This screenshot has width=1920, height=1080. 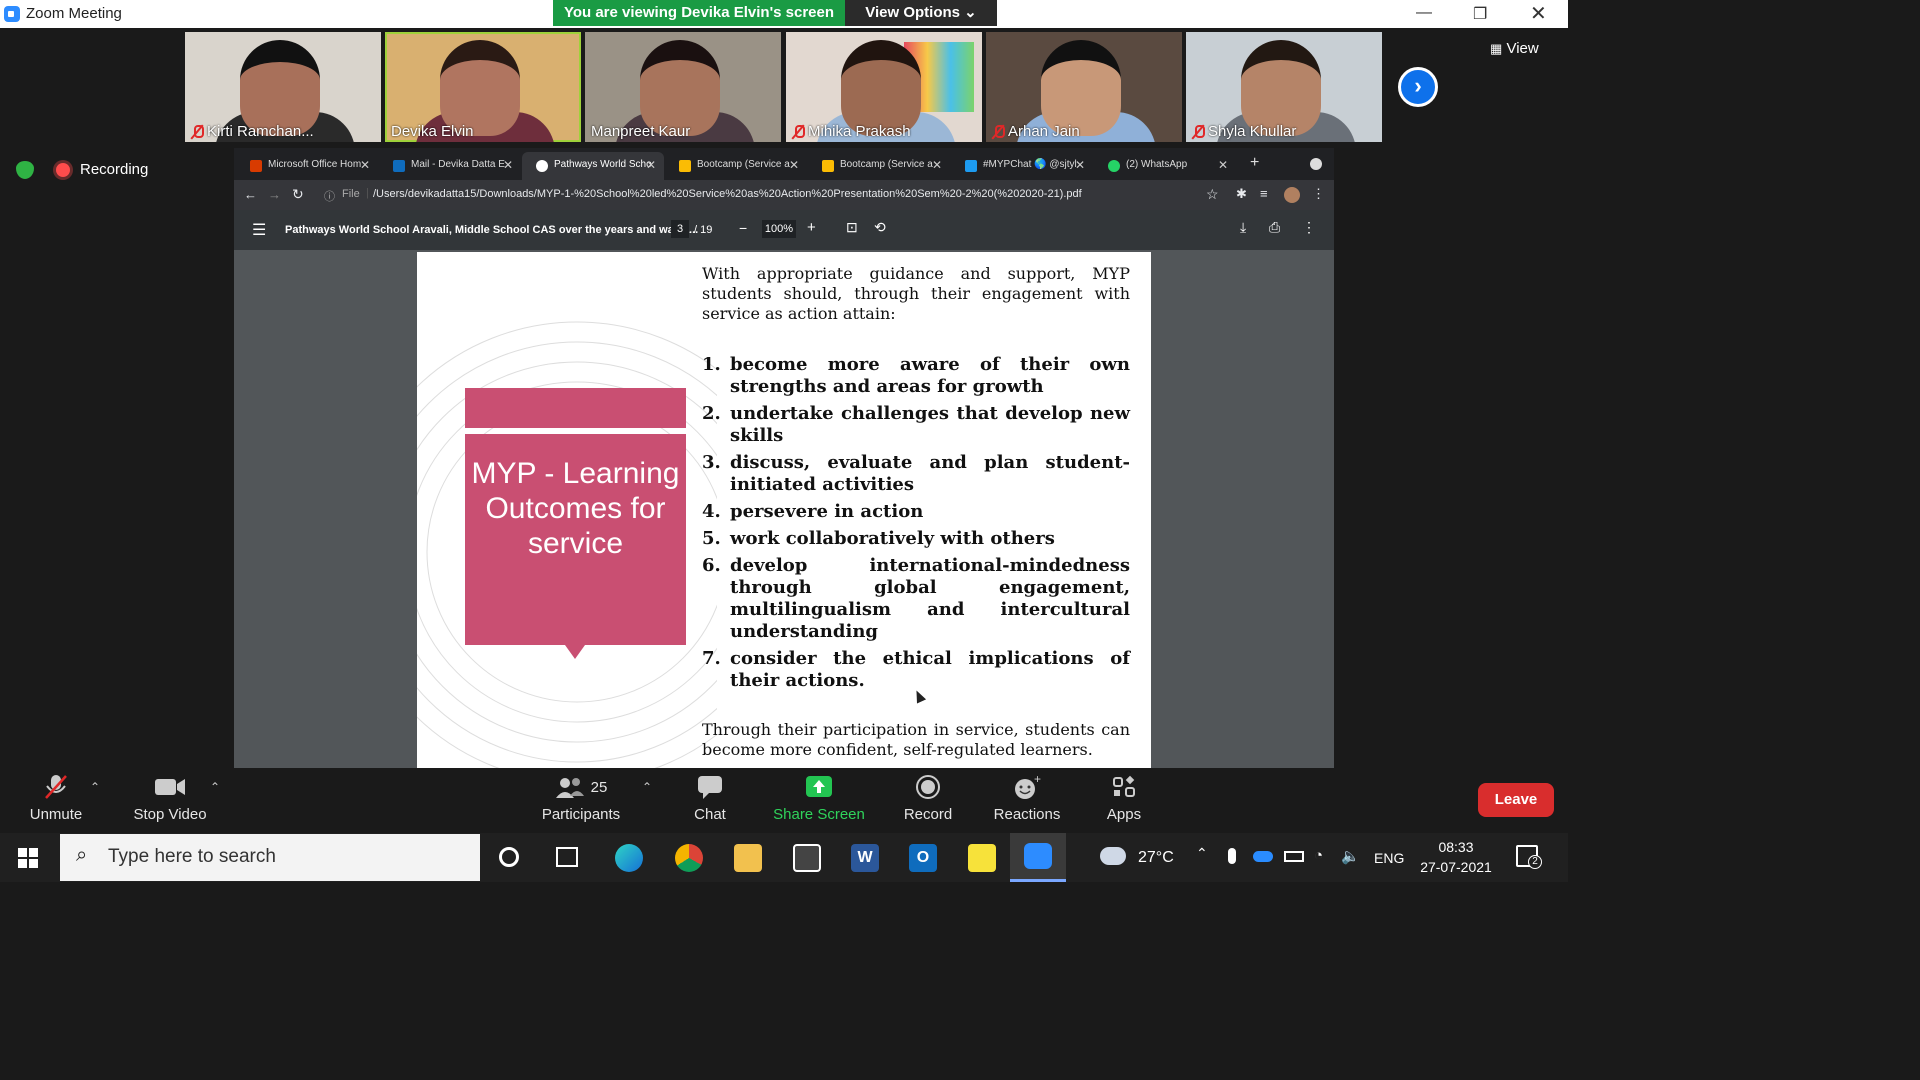 I want to click on onedrive-icon, so click(x=1263, y=856).